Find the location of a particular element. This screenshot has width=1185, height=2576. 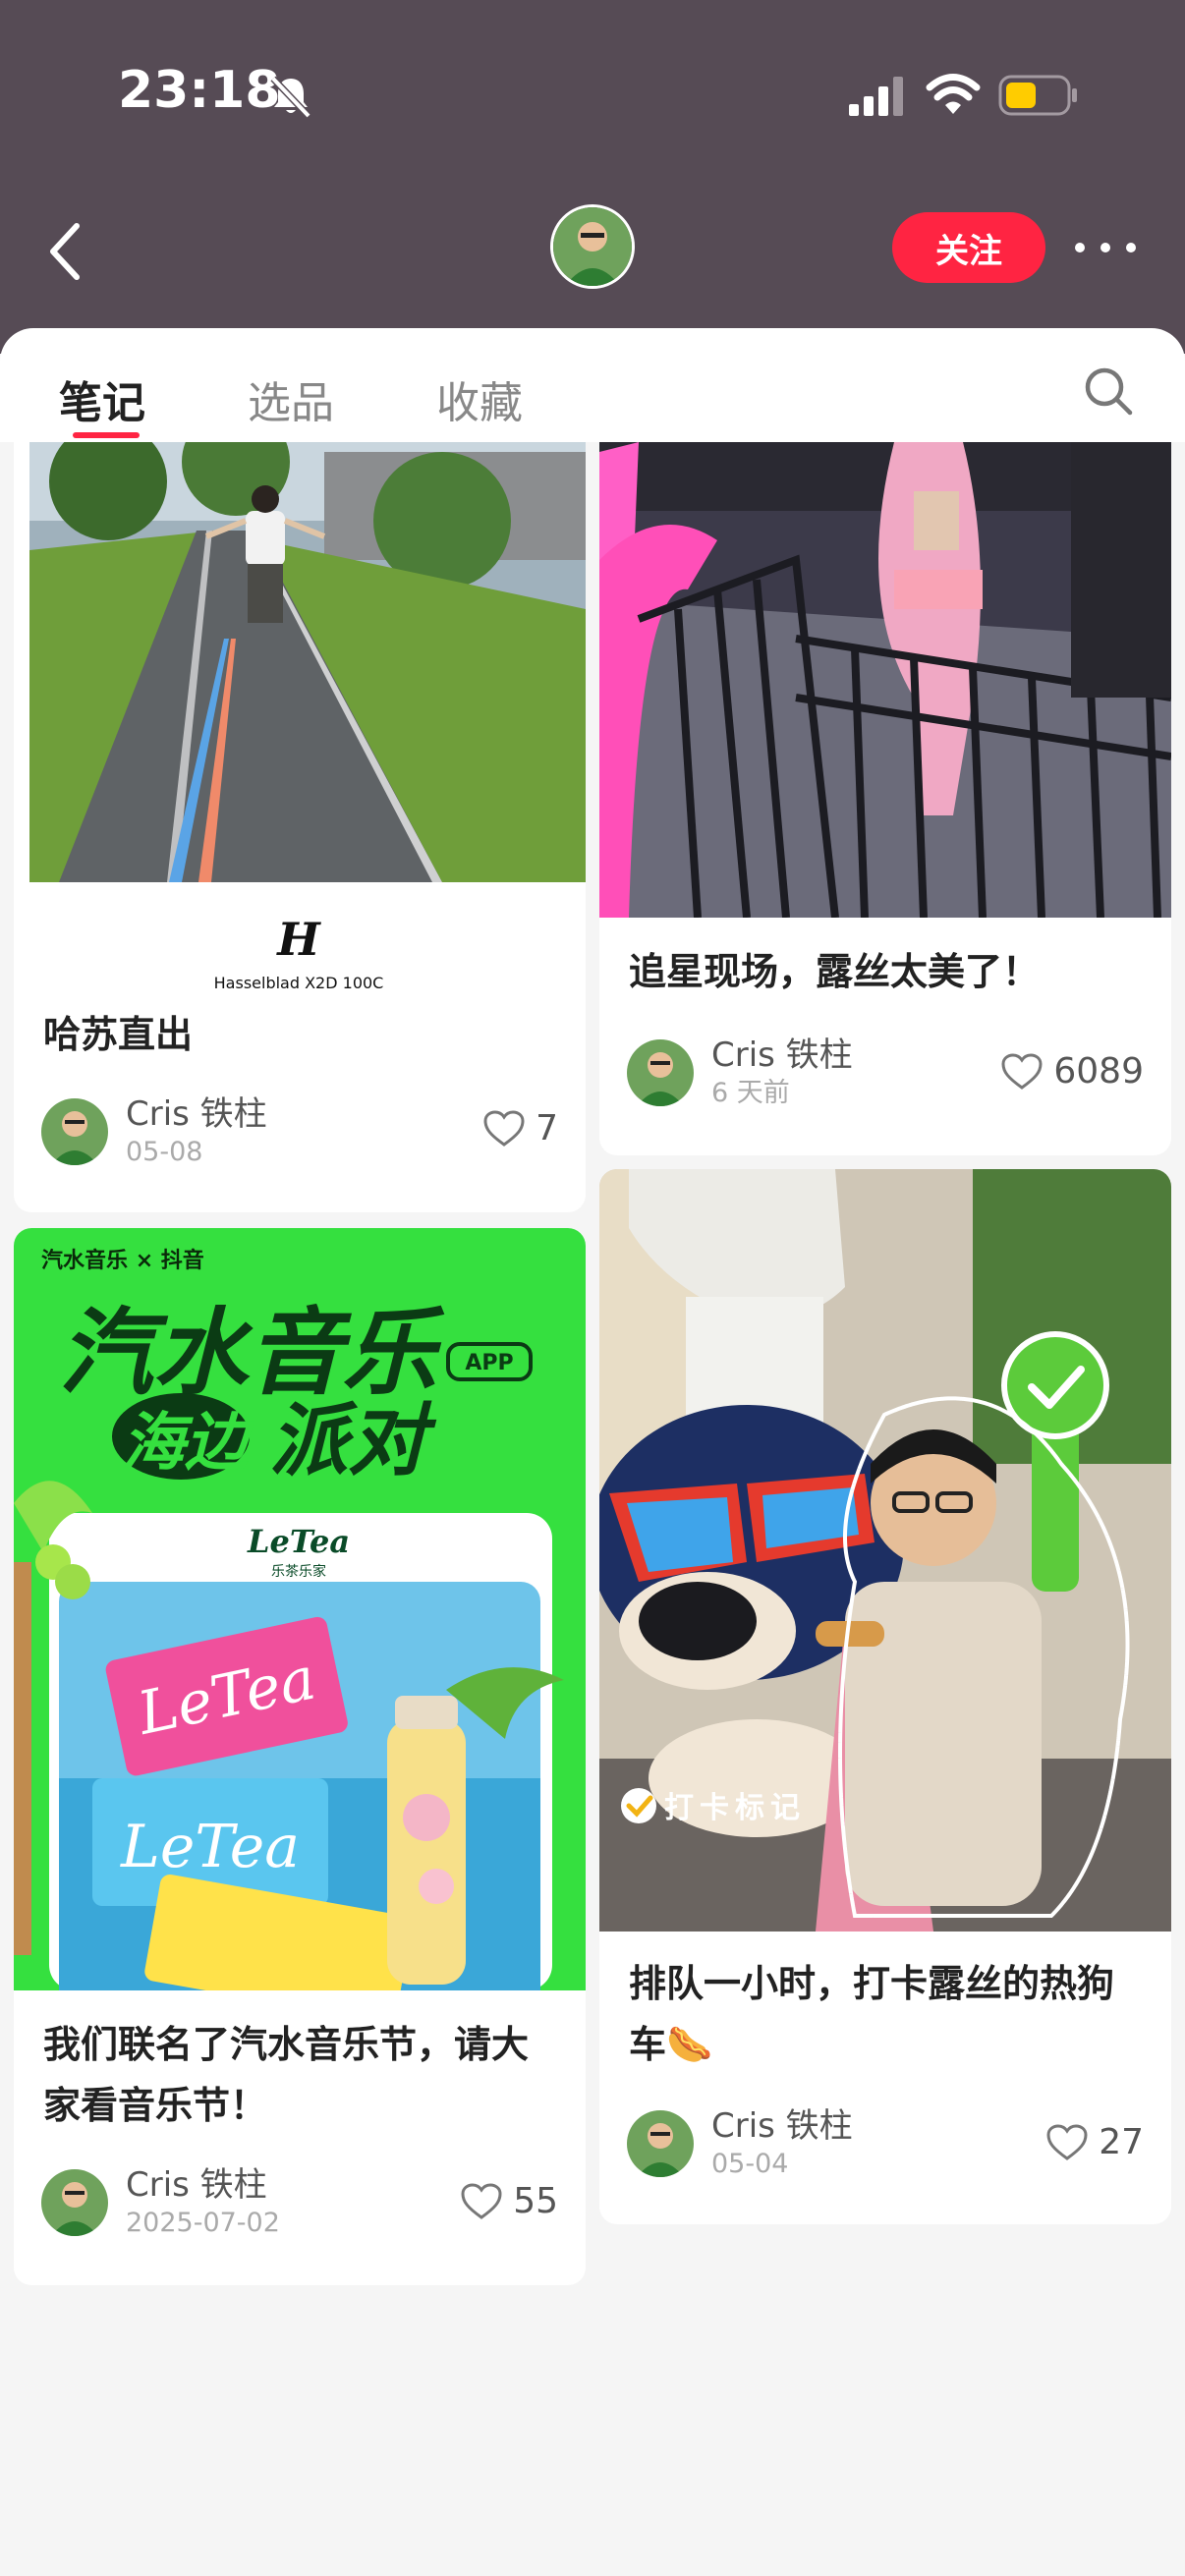

note-title: 我们联名了汽水音乐节，请大家看音乐节！ is located at coordinates (287, 2075).